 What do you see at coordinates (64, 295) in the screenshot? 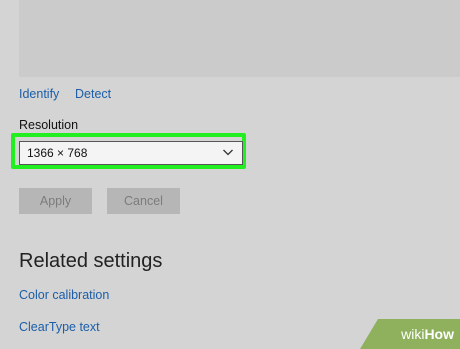
I see `color-calibration-link: Color calibration` at bounding box center [64, 295].